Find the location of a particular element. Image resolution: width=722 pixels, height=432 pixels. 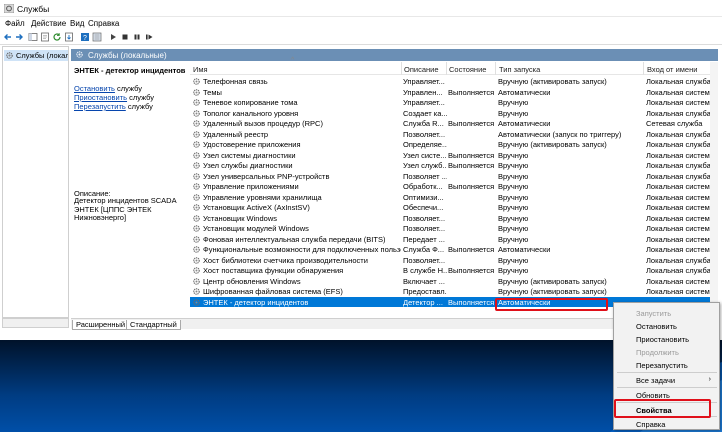

snap-in-icon is located at coordinates (97, 37).